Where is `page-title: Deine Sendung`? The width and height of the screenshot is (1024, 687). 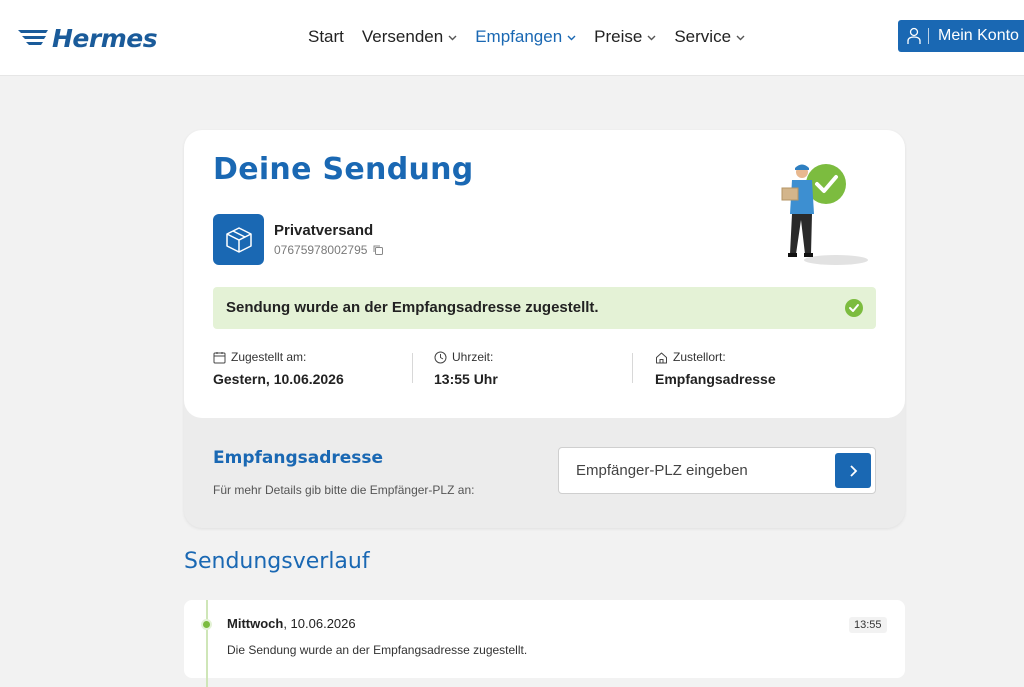 page-title: Deine Sendung is located at coordinates (343, 169).